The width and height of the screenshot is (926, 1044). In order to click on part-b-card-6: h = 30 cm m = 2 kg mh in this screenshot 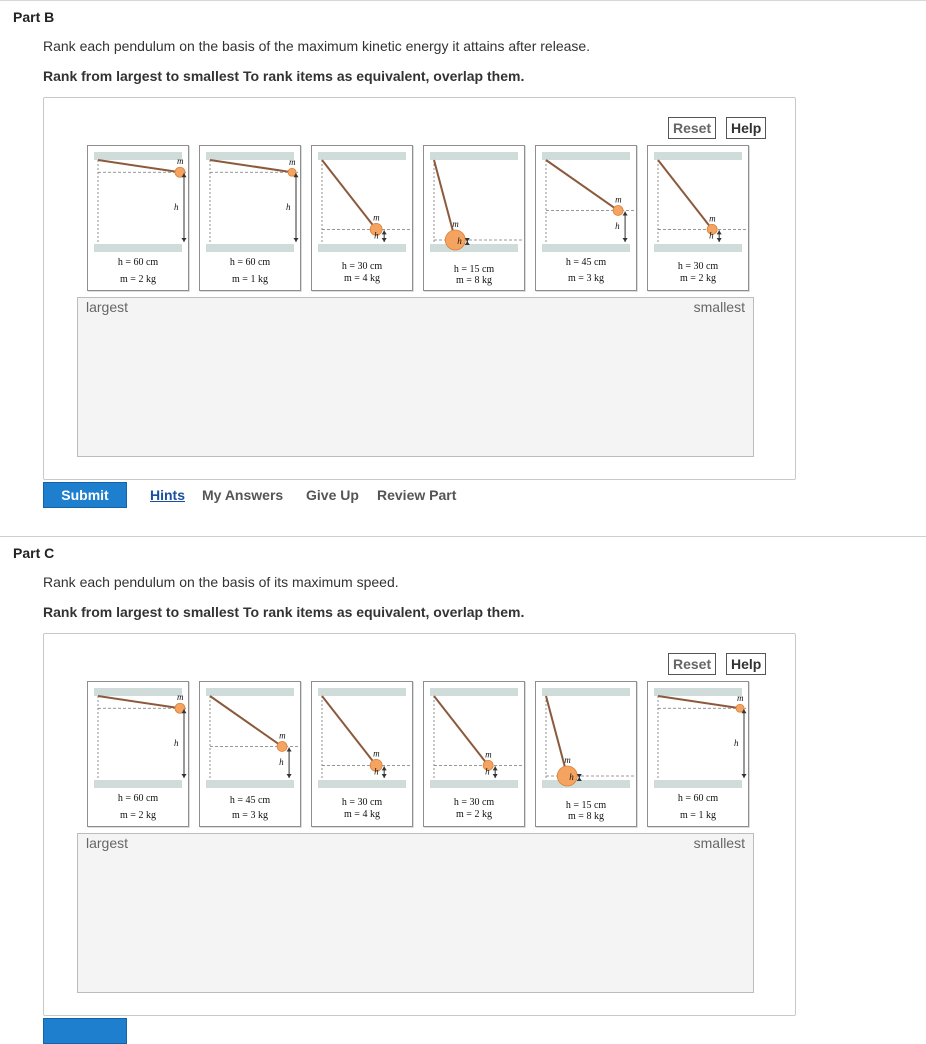, I will do `click(698, 218)`.